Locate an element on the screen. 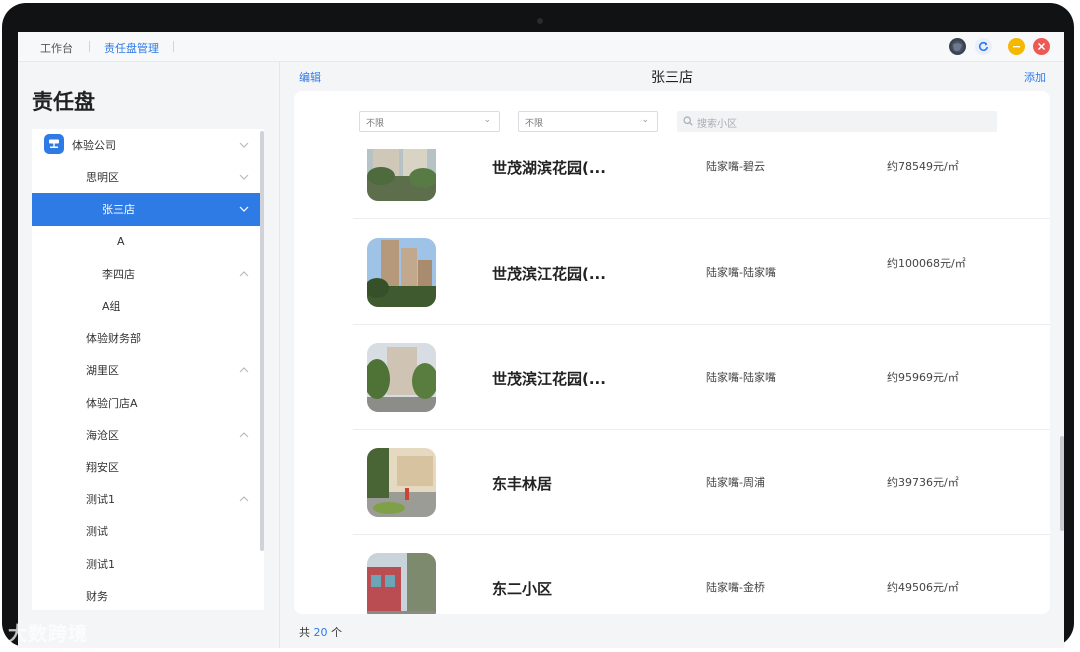  sidebar-item: 测试 is located at coordinates (148, 531).